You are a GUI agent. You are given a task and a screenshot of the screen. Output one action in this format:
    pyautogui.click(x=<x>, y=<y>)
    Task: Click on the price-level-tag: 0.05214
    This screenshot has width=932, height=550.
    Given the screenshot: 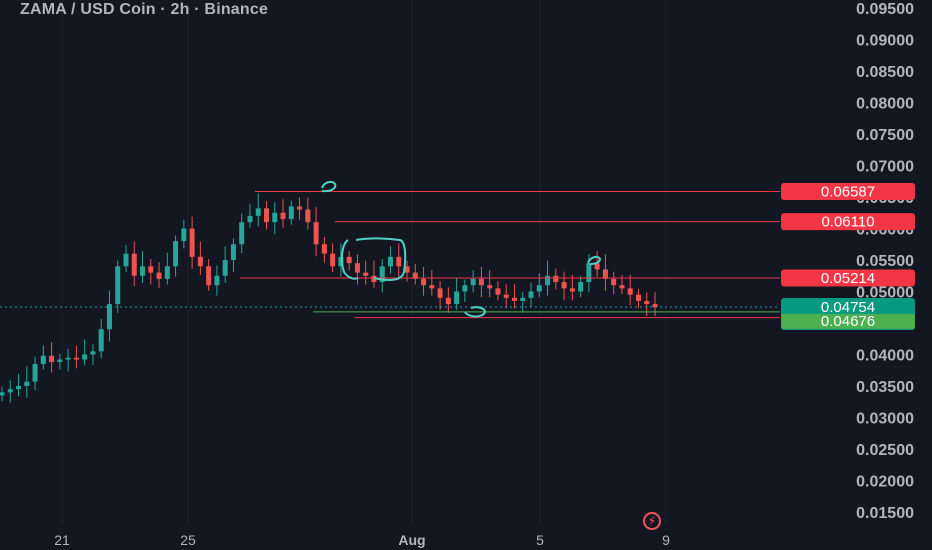 What is the action you would take?
    pyautogui.click(x=848, y=278)
    